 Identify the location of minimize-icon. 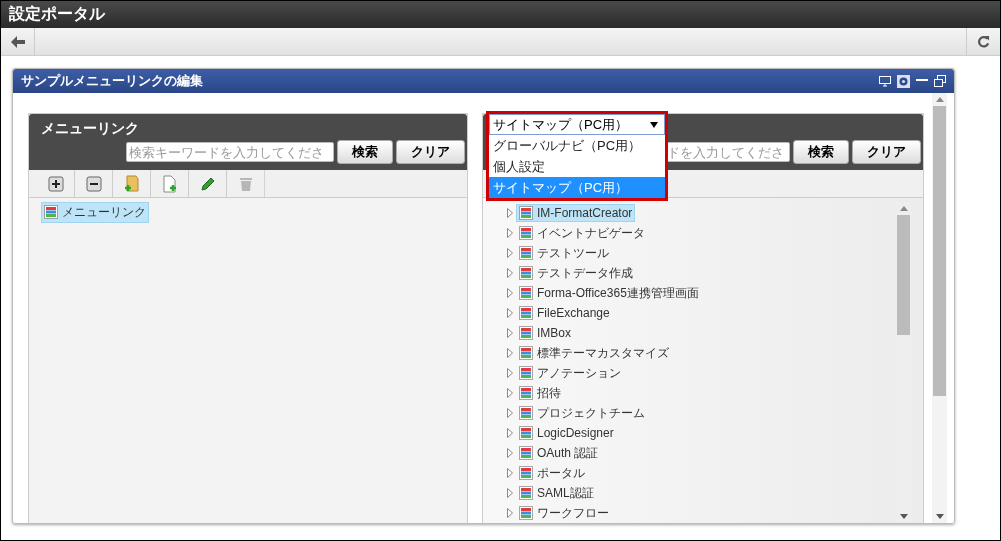
(922, 81).